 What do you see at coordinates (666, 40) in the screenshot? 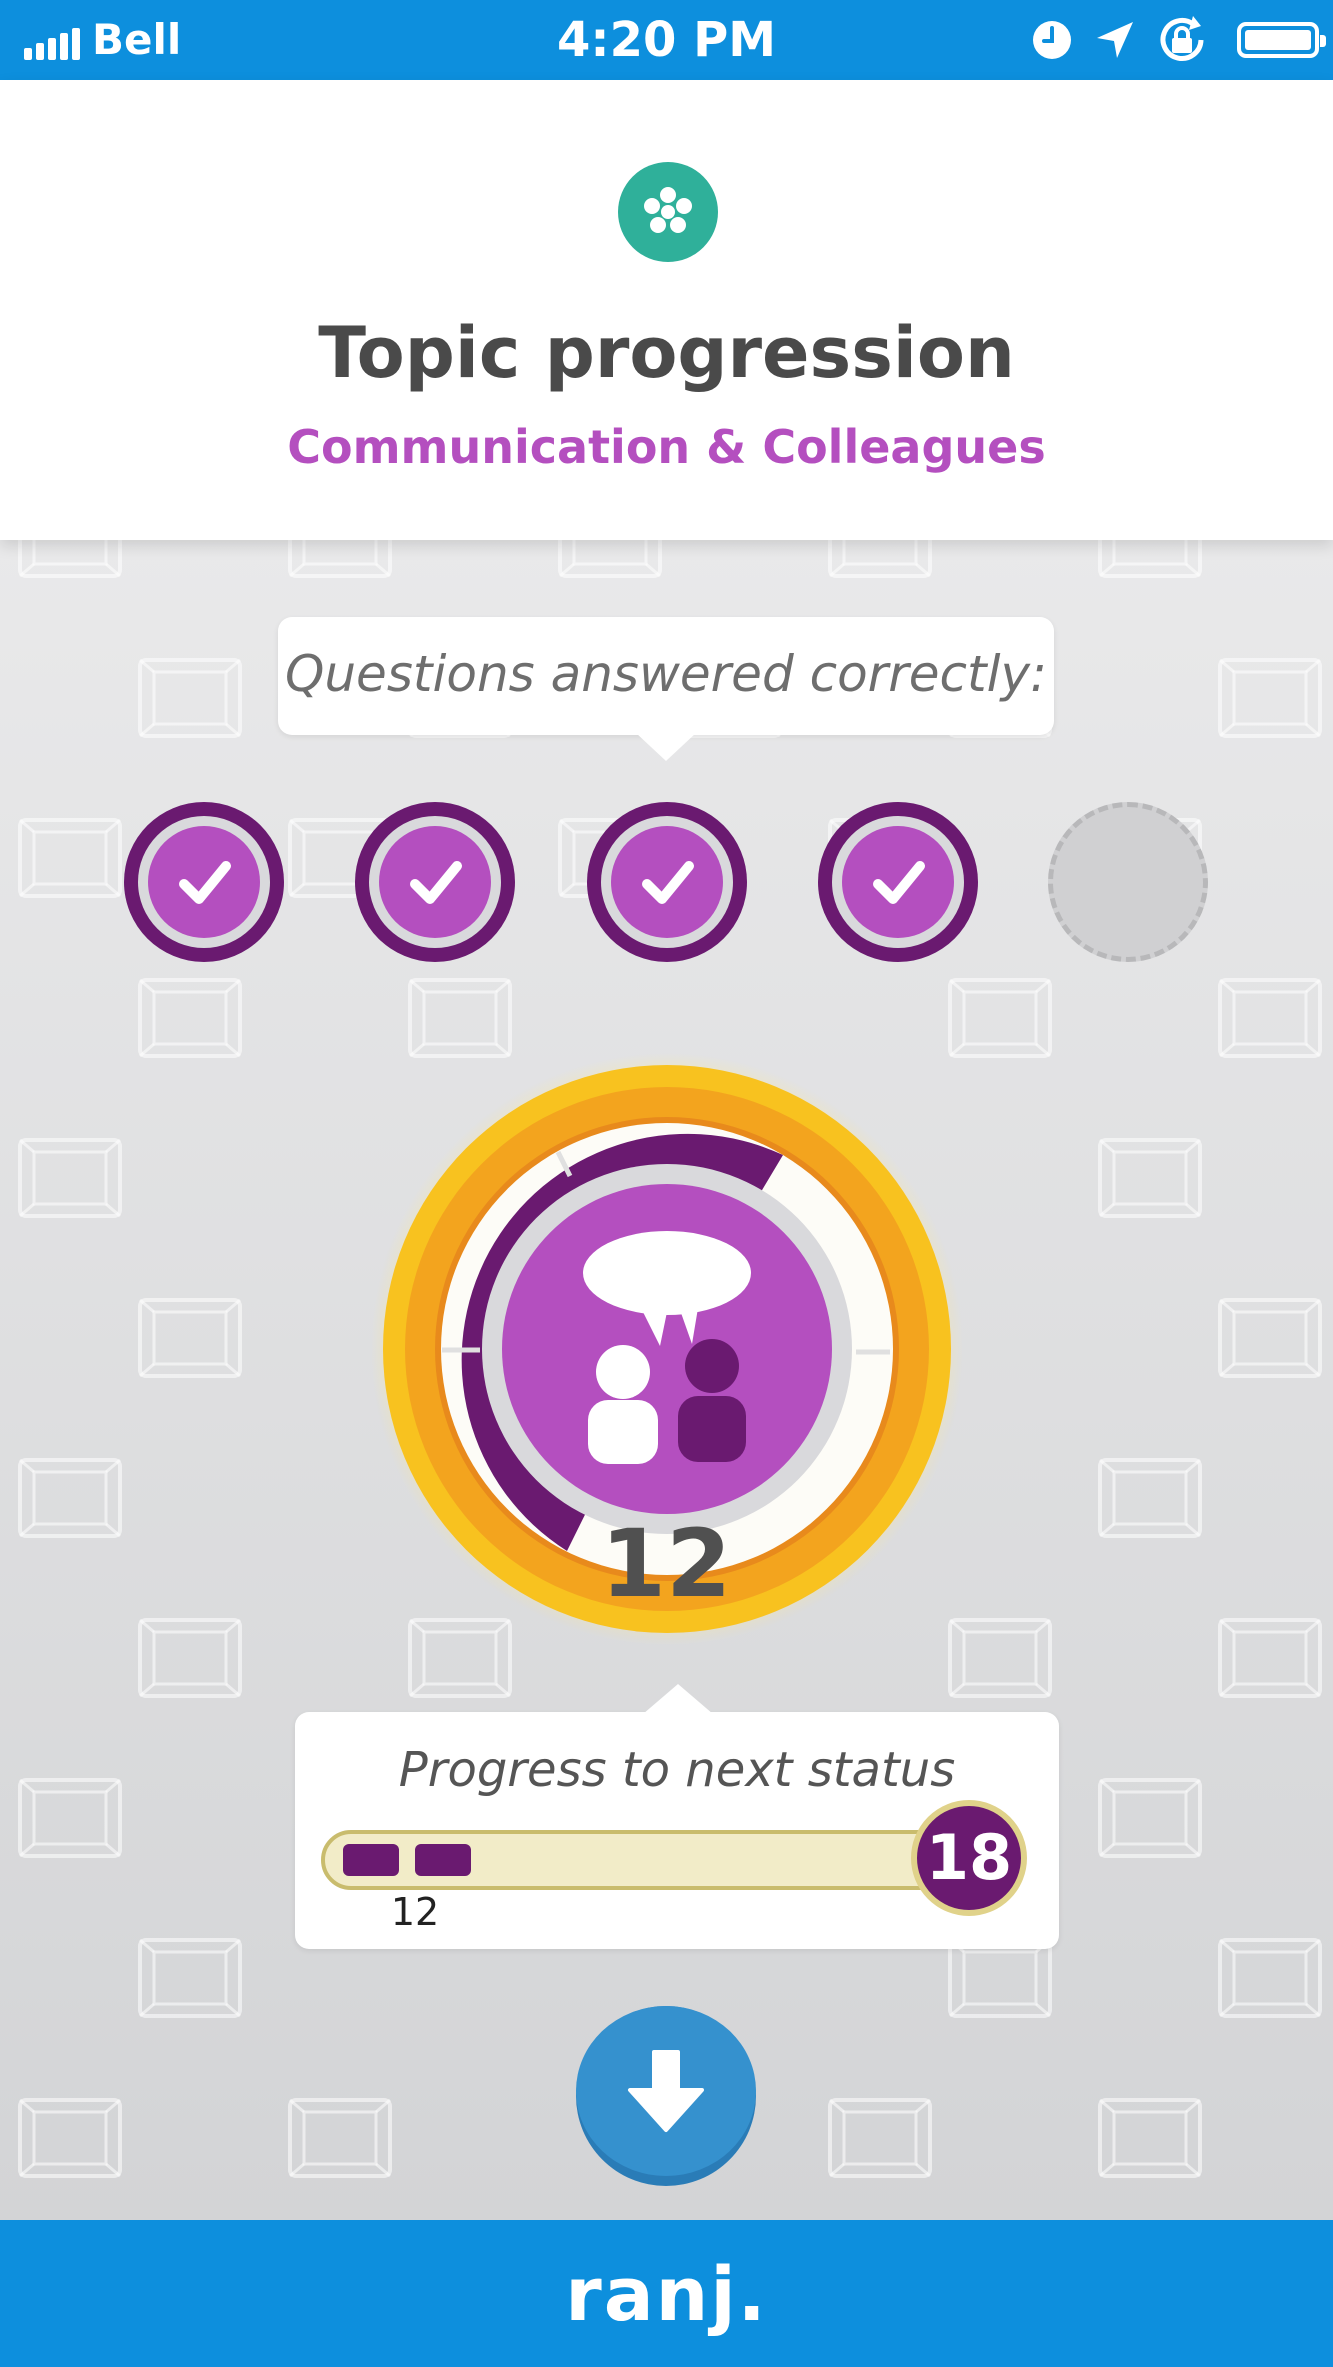
I see `status-bar: Bell 4:20 PM` at bounding box center [666, 40].